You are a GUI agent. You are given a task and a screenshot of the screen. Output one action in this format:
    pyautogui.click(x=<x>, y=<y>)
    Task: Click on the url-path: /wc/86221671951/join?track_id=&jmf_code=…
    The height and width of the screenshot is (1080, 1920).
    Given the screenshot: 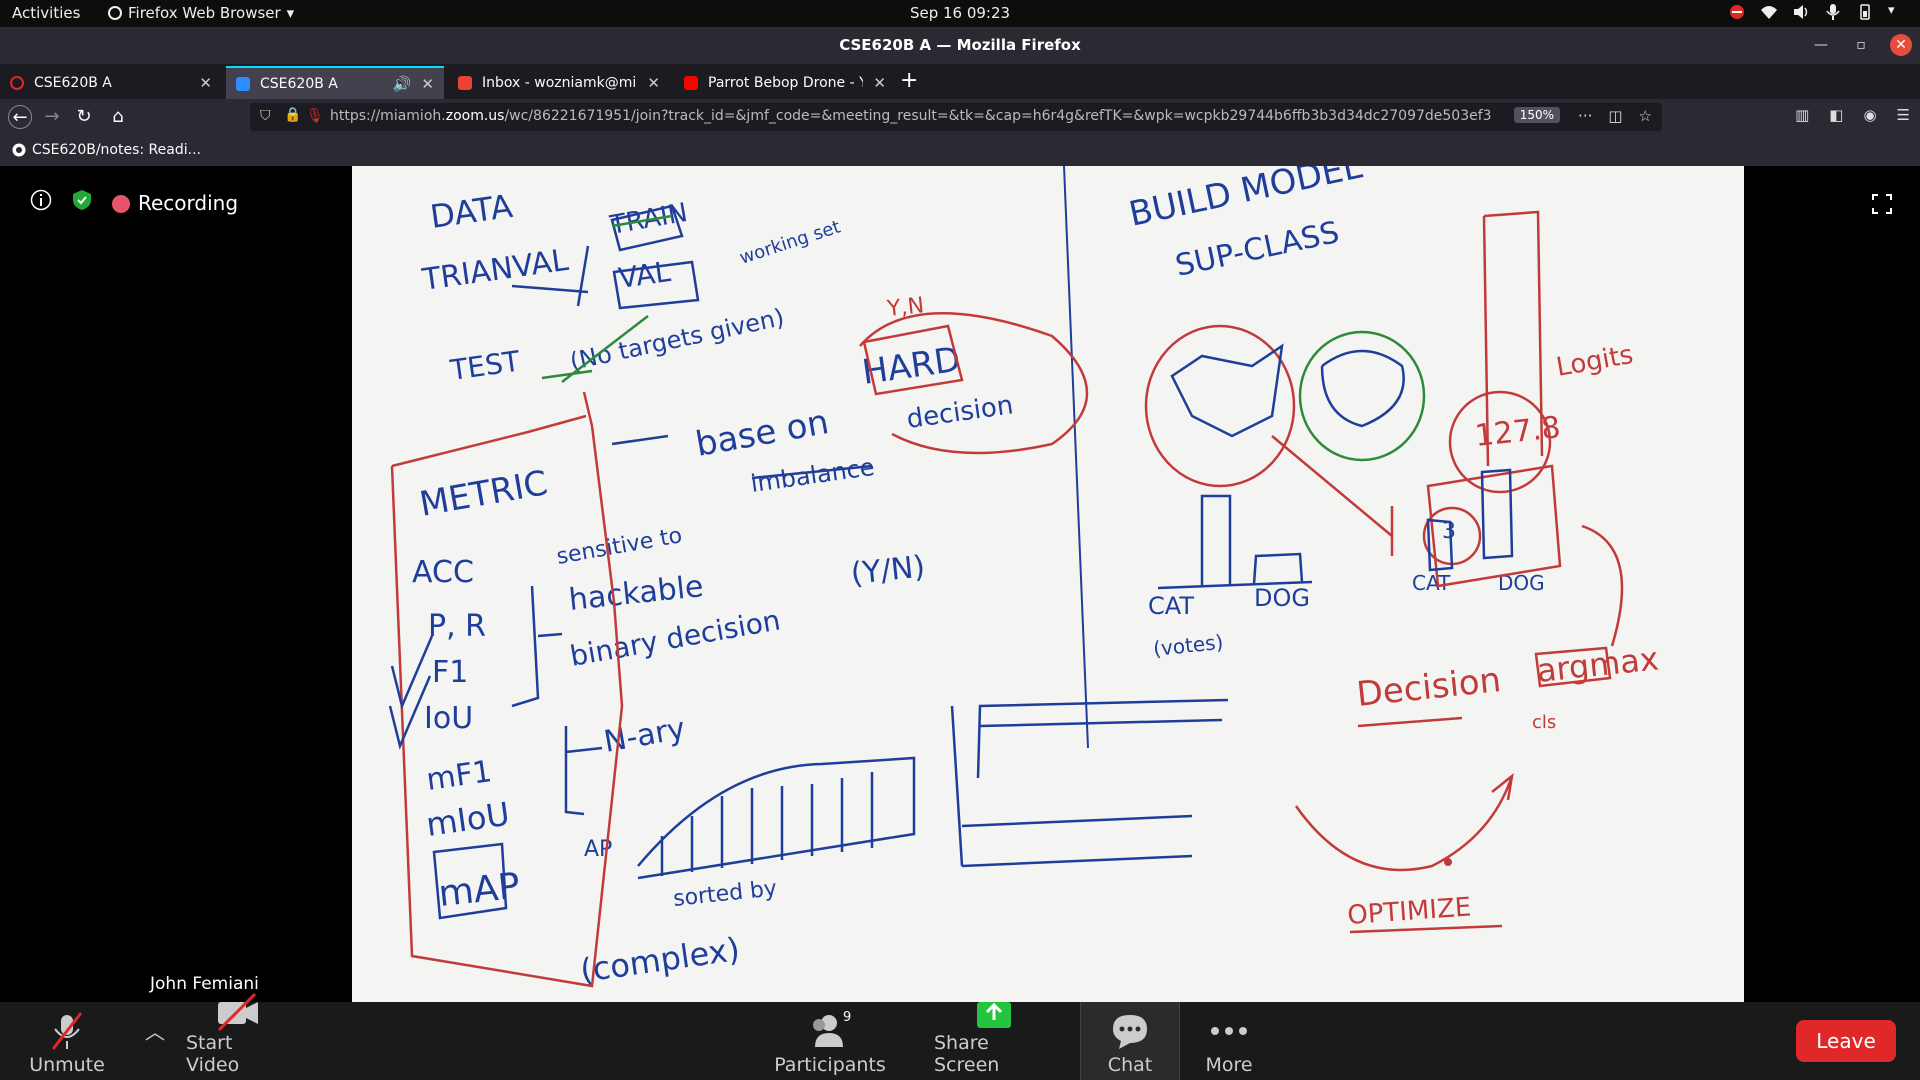 What is the action you would take?
    pyautogui.click(x=998, y=116)
    